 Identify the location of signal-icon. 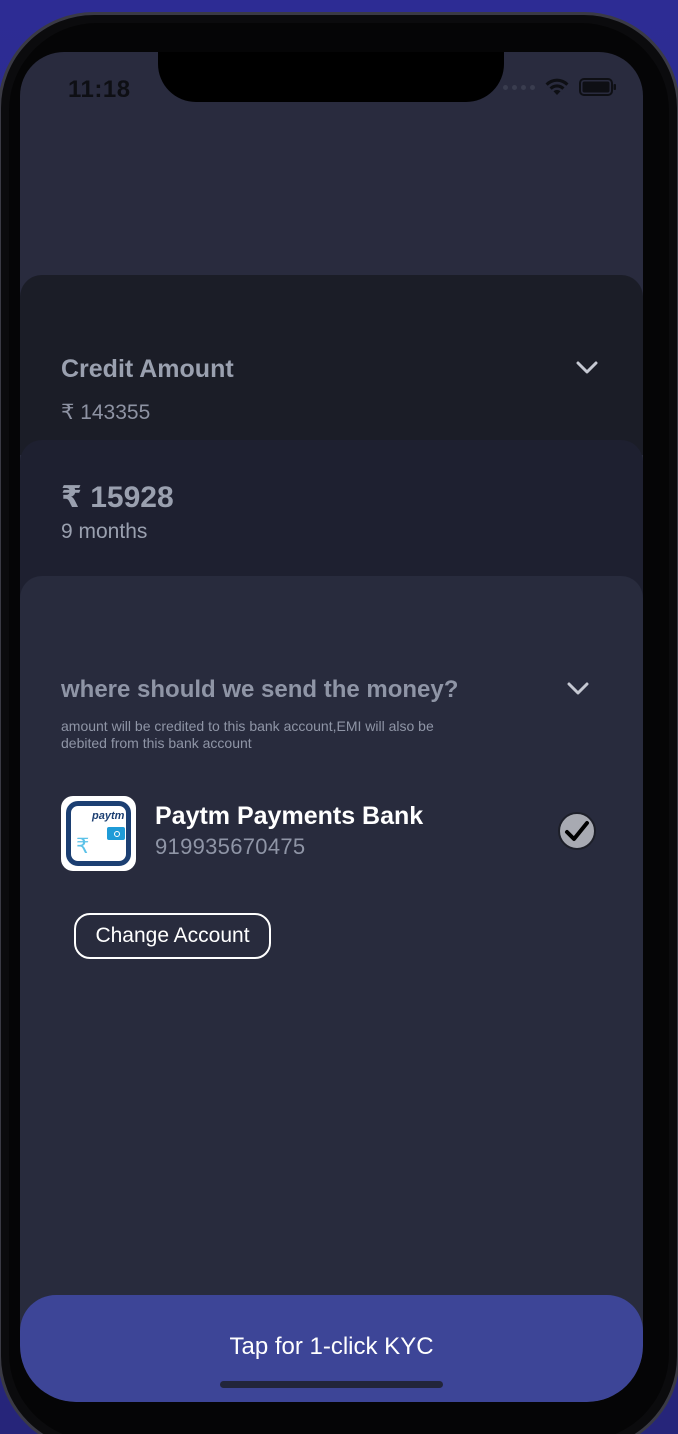
(519, 87).